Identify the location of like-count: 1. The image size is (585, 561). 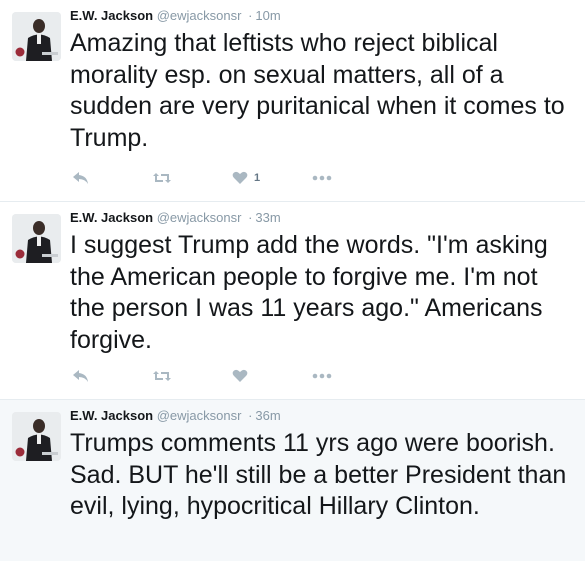
(257, 178).